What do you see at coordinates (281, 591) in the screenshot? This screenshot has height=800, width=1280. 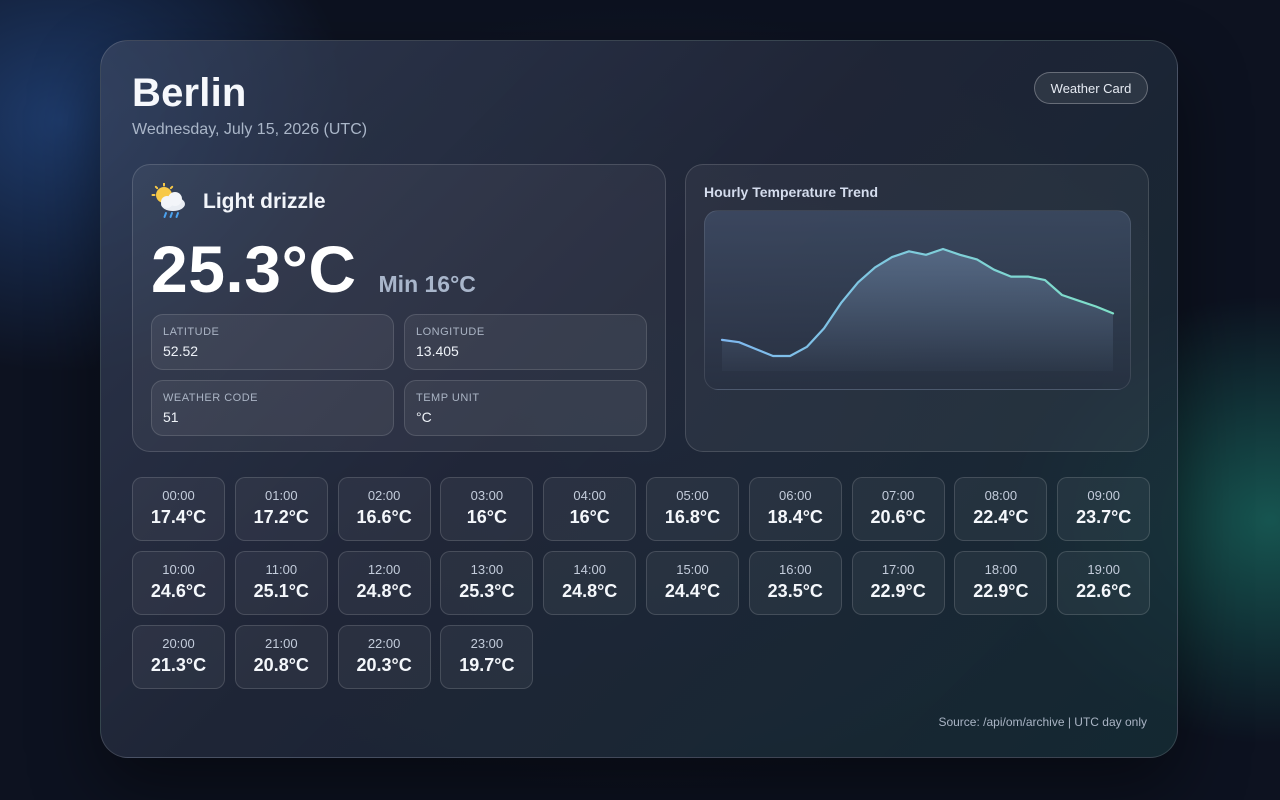 I see `hour-temperature: 25.1°C` at bounding box center [281, 591].